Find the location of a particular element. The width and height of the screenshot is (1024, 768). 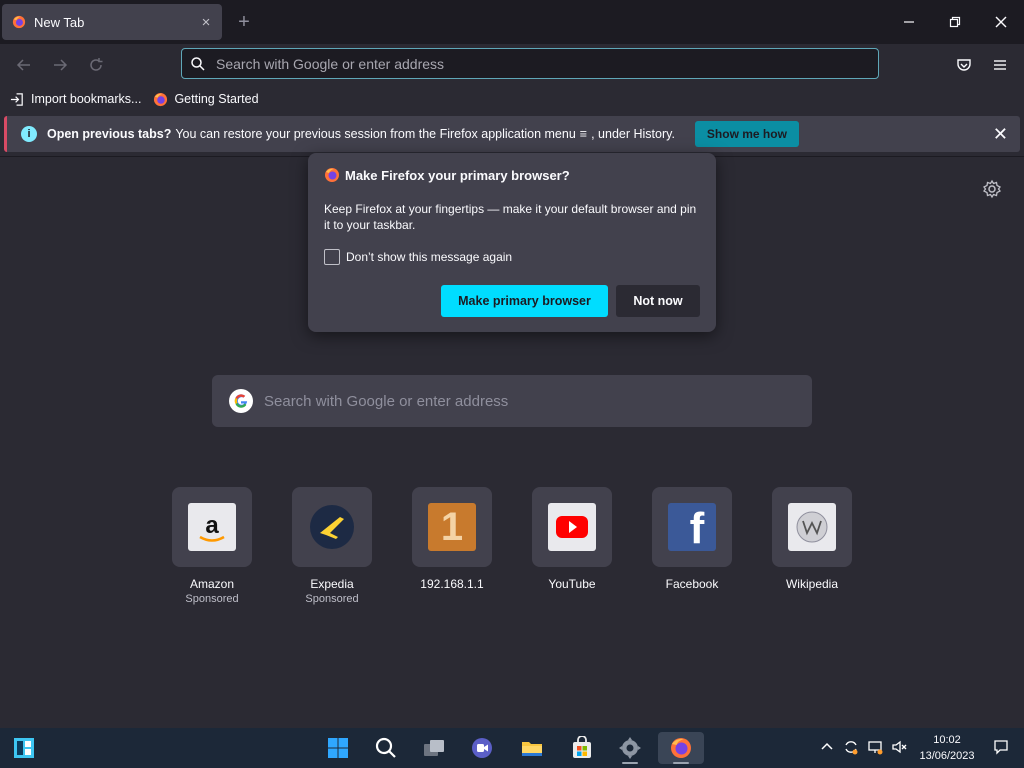

expedia-icon is located at coordinates (332, 527).